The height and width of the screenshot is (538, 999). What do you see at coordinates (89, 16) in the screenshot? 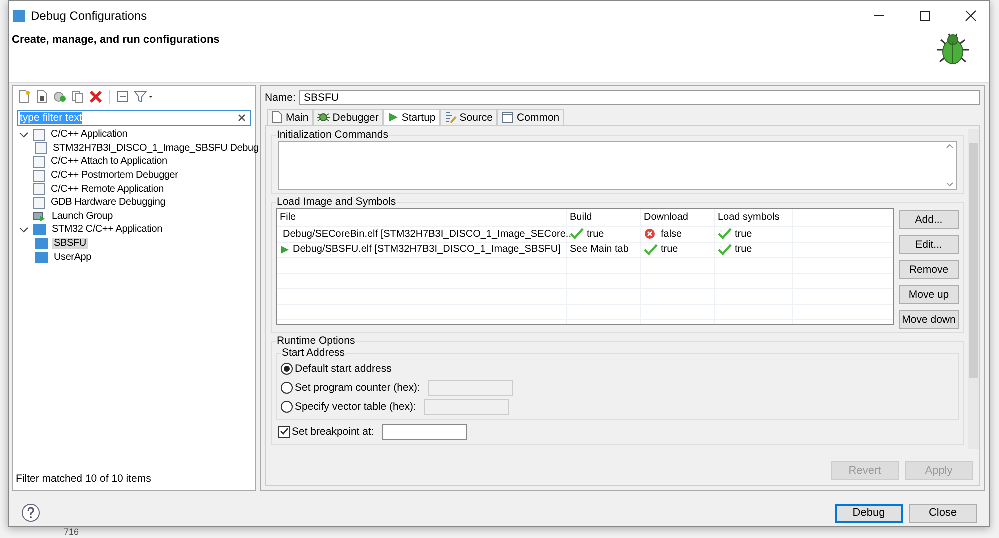
I see `window-title: Debug Configurations` at bounding box center [89, 16].